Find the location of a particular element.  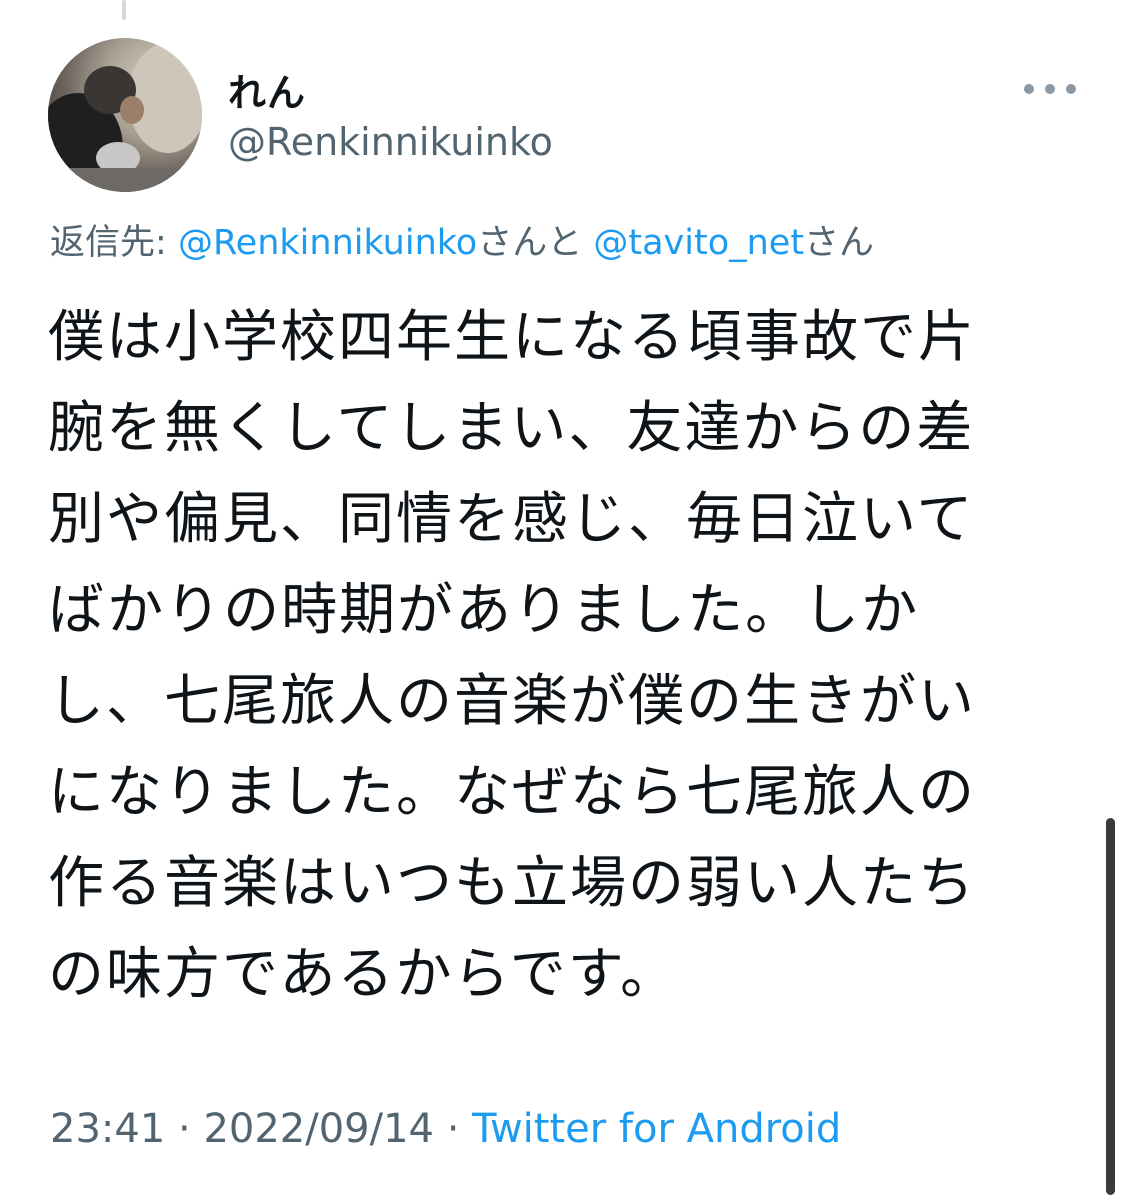

tweet-text-line: 別や偏見、同情を感じ、毎日泣いて is located at coordinates (511, 519).